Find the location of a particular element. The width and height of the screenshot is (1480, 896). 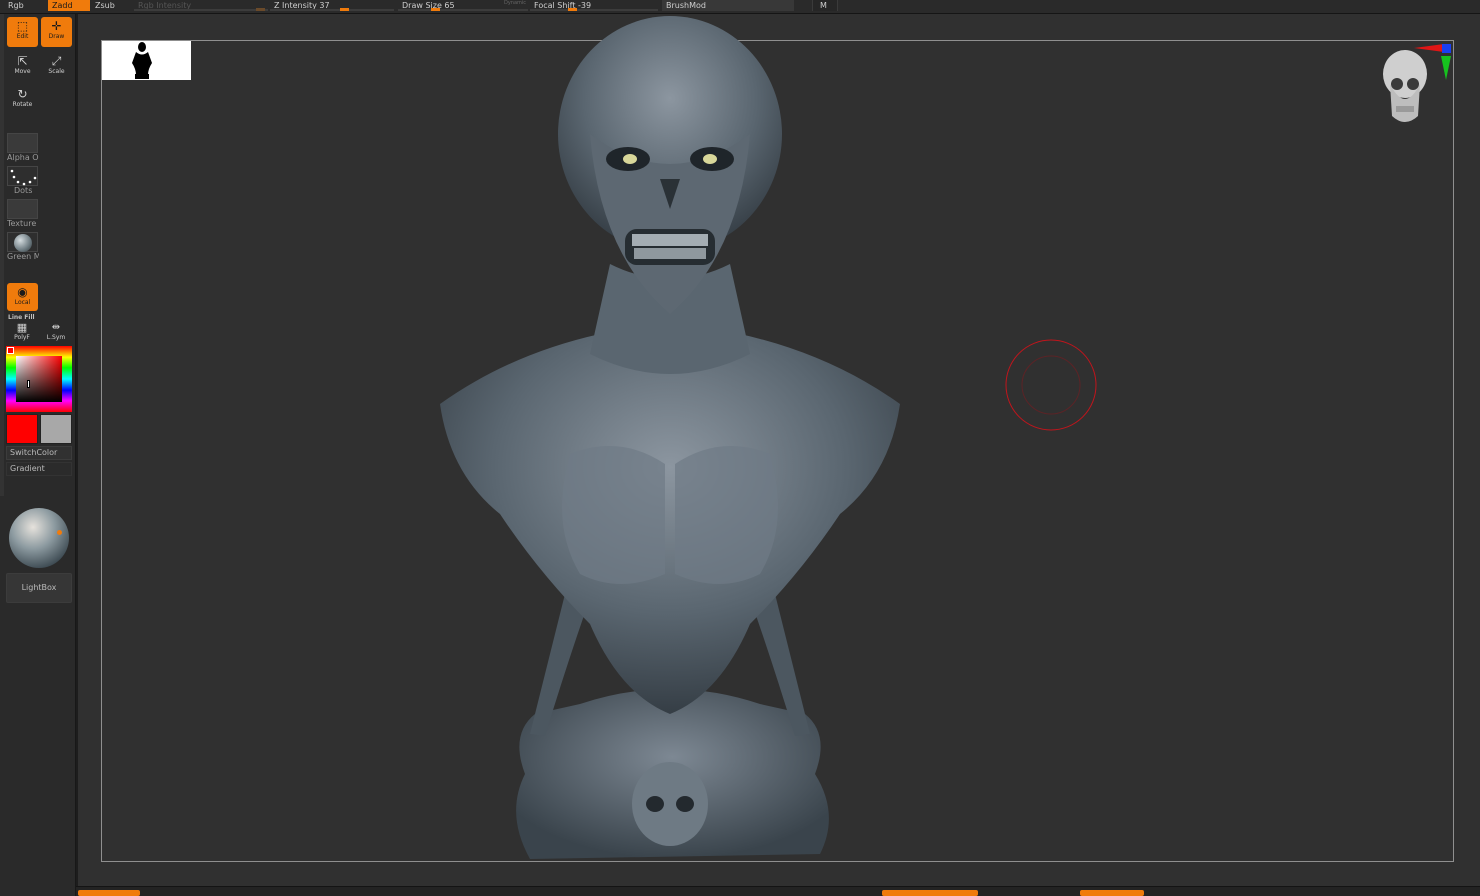

zadd-label: Zadd is located at coordinates (62, 5).